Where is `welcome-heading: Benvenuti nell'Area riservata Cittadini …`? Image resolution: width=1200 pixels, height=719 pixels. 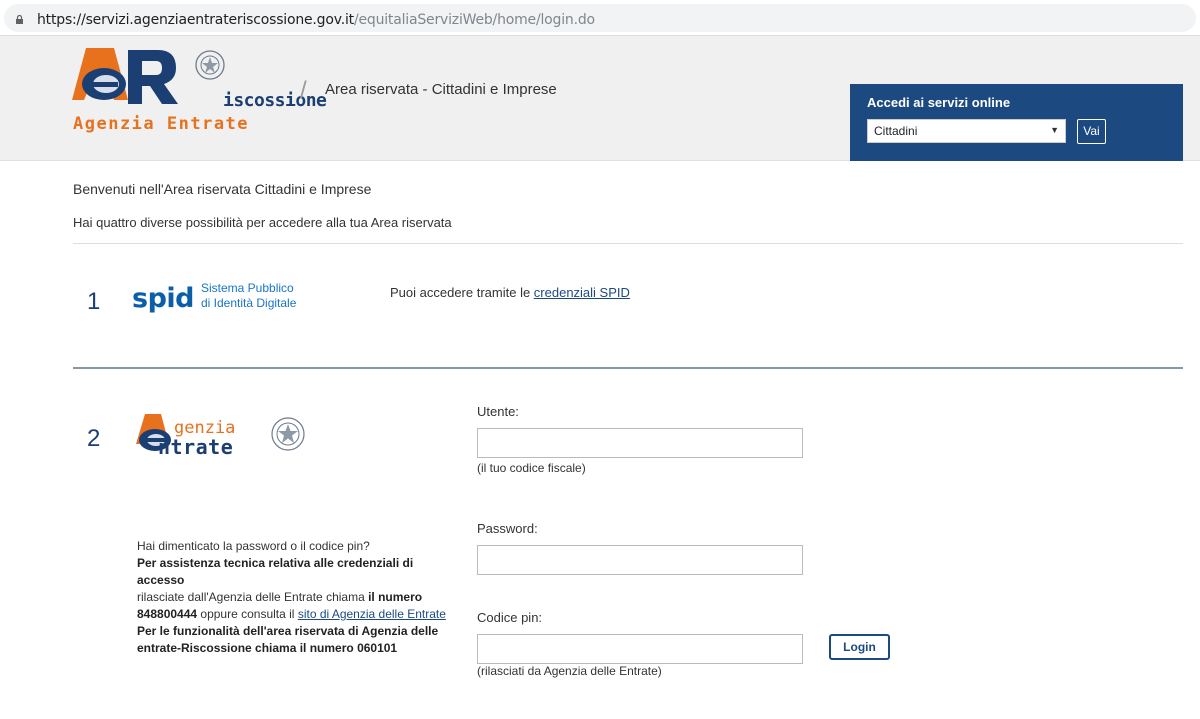 welcome-heading: Benvenuti nell'Area riservata Cittadini … is located at coordinates (222, 189).